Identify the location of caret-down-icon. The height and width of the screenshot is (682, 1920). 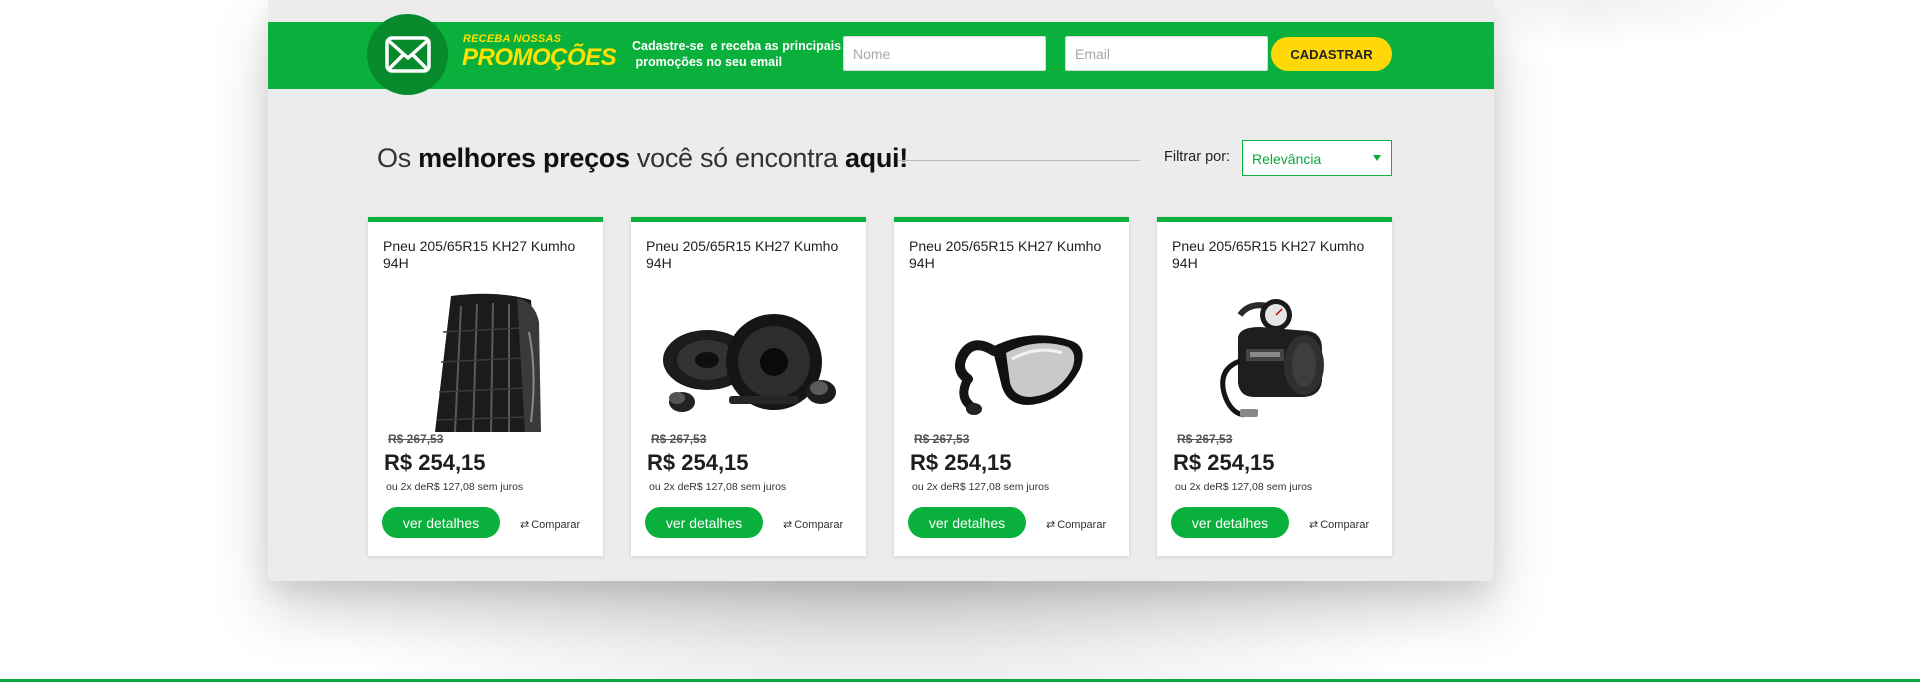
(1377, 158).